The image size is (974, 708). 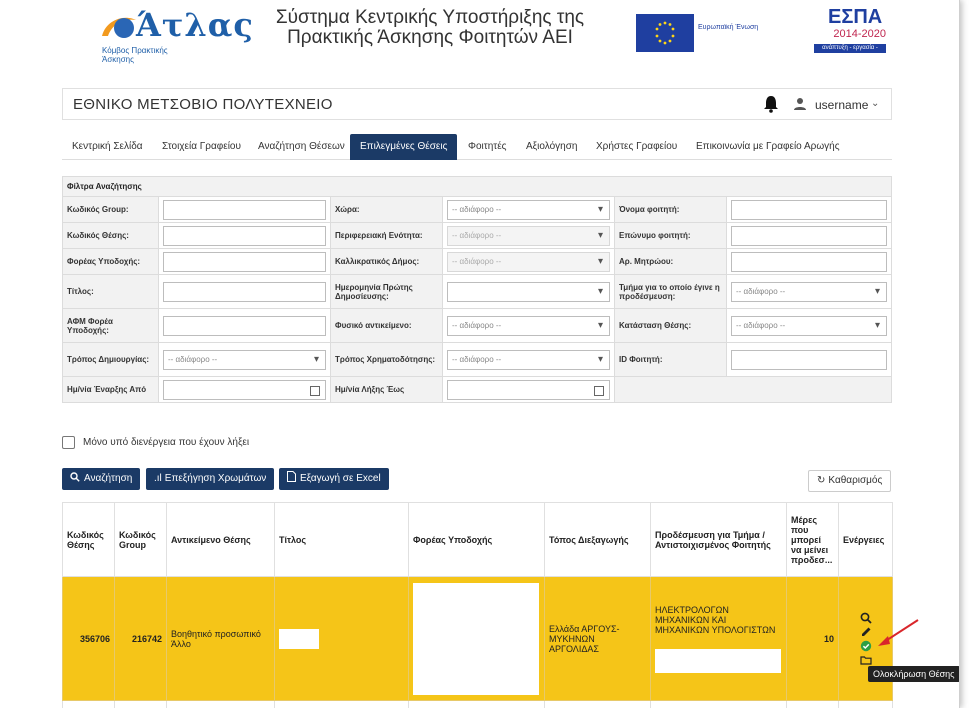 What do you see at coordinates (670, 291) in the screenshot?
I see `dept-preassigned-label: Τμήμα για το οποίο έγινε η προδέσμευση:` at bounding box center [670, 291].